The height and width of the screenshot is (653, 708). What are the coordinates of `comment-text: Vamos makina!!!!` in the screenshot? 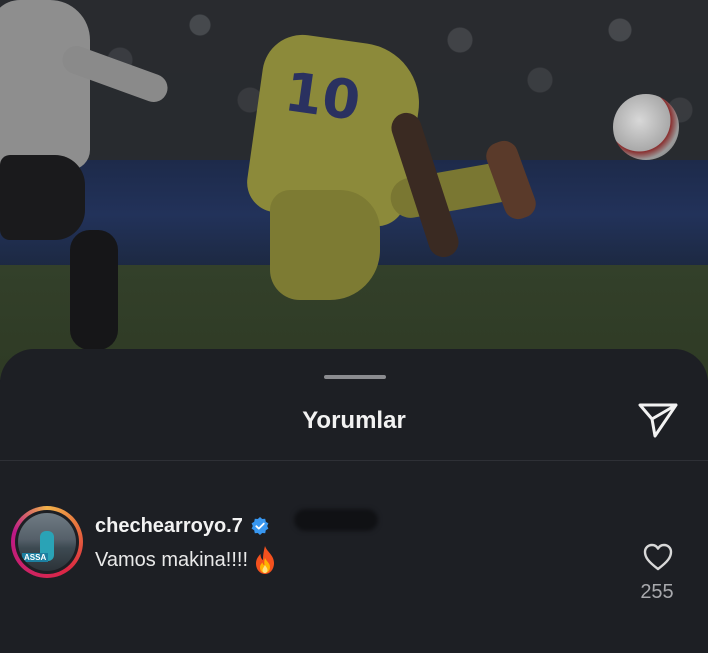 It's located at (172, 559).